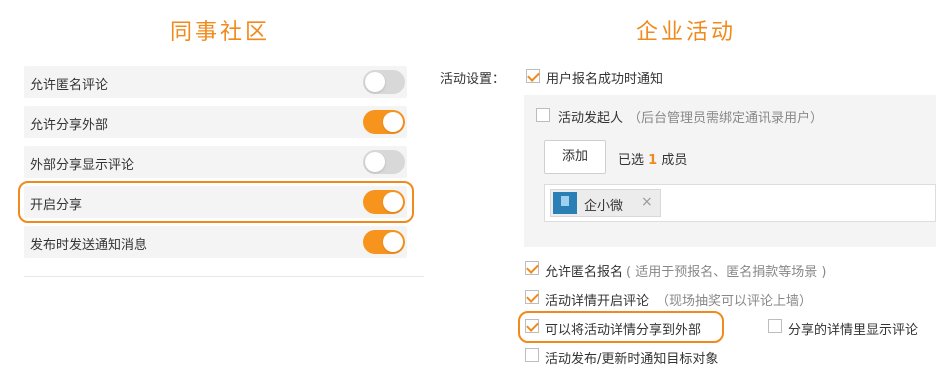 The image size is (939, 388). Describe the element at coordinates (632, 359) in the screenshot. I see `publish-notify-label: 活动发布/更新时通知目标对象` at that location.